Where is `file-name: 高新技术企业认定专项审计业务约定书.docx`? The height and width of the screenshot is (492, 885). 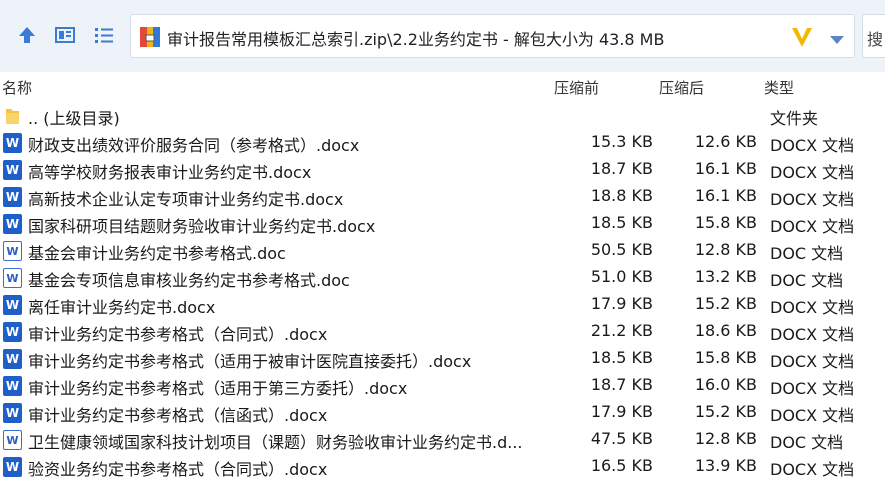
file-name: 高新技术企业认定专项审计业务约定书.docx is located at coordinates (186, 199).